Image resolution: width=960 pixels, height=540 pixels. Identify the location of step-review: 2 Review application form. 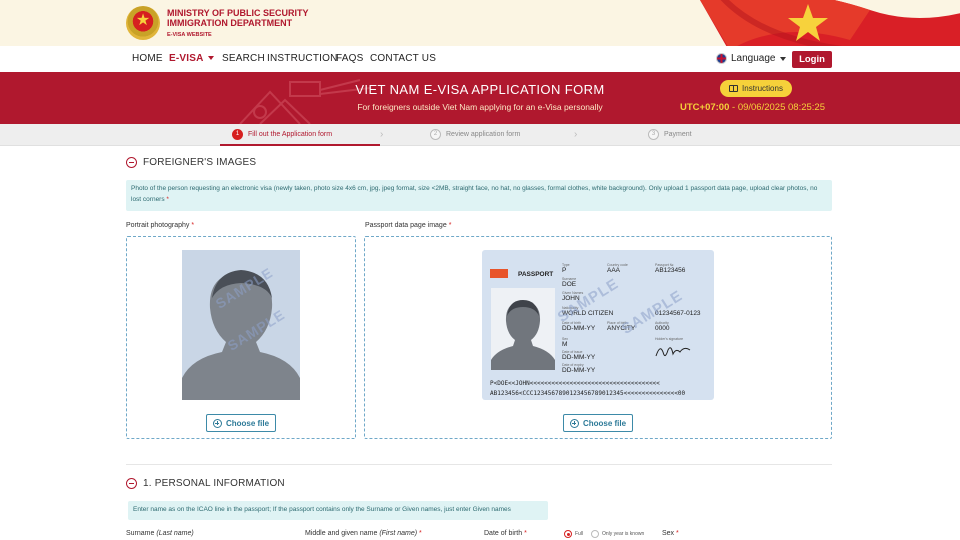
(475, 134).